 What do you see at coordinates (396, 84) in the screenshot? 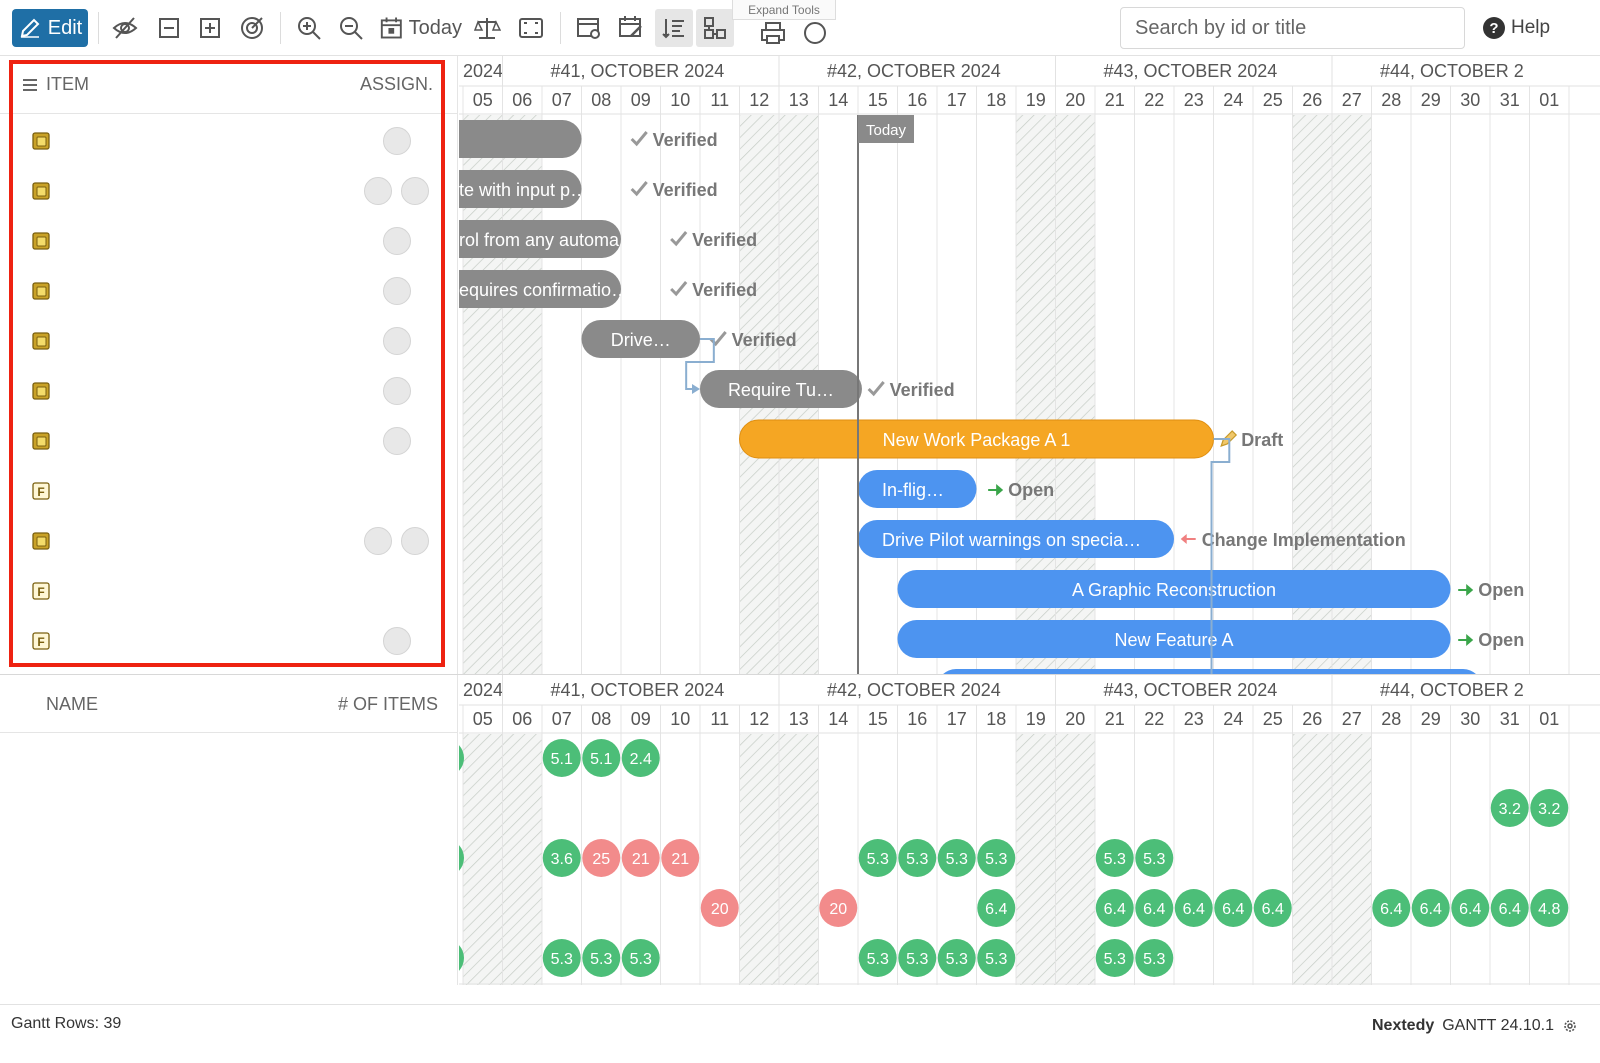
I see `assign-column-header: ASSIGN.` at bounding box center [396, 84].